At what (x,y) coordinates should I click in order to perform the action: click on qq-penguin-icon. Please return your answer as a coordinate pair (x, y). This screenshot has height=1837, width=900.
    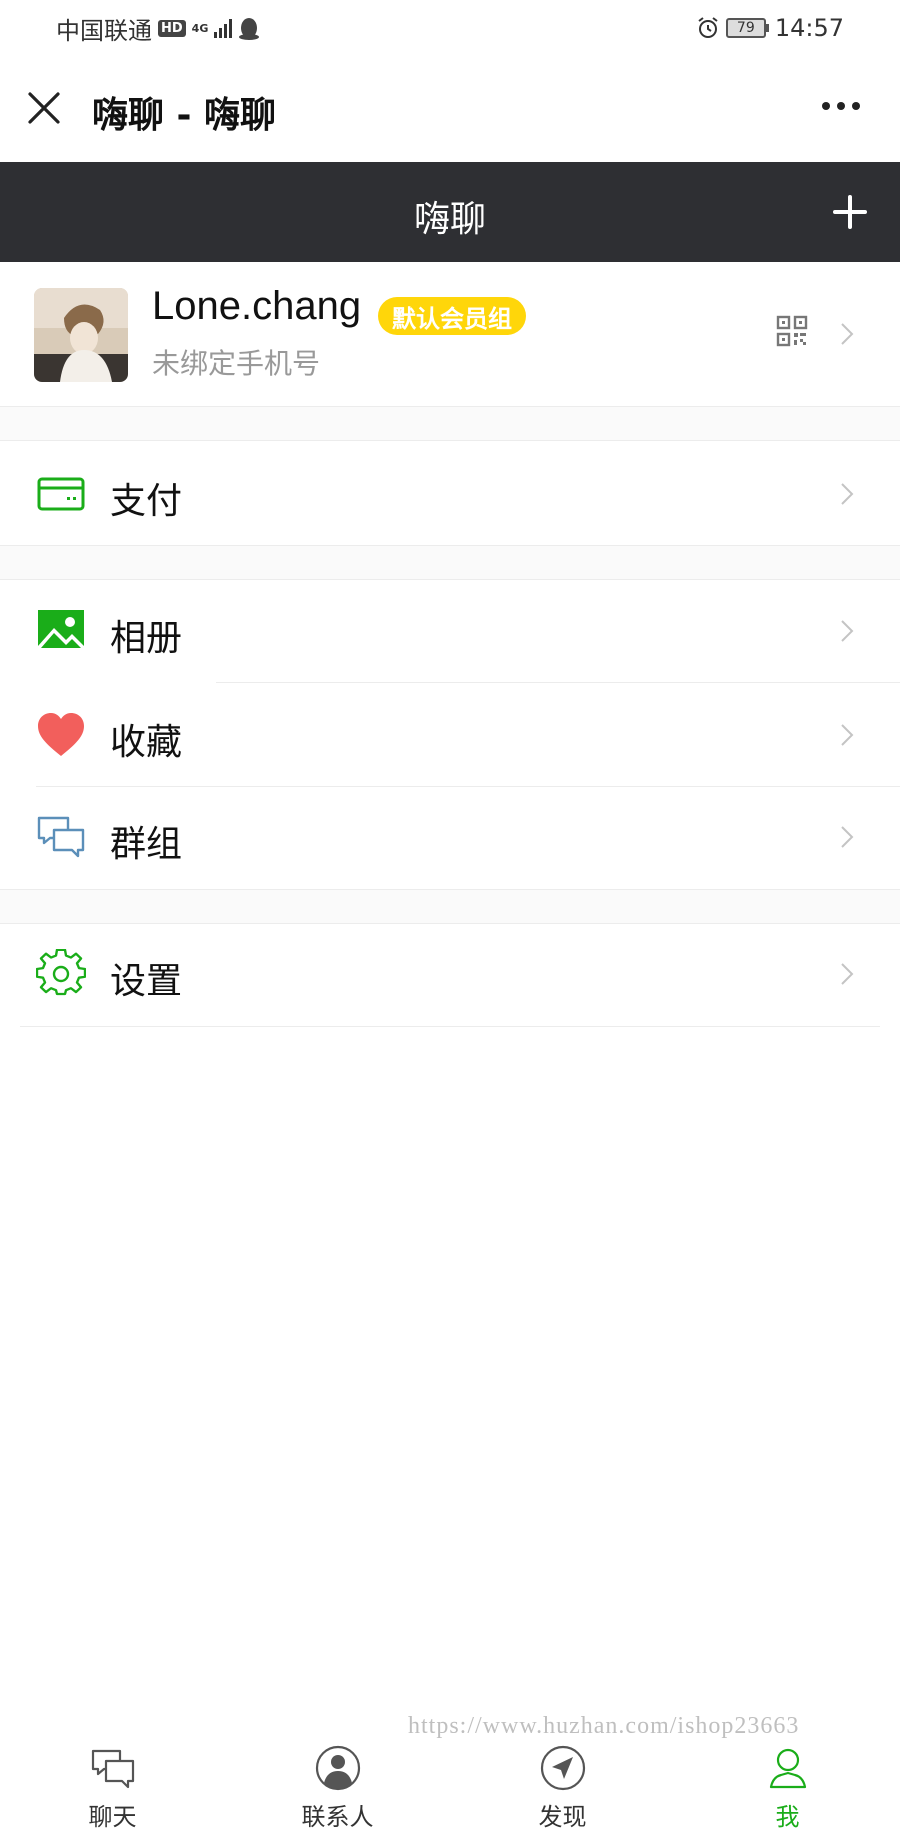
    Looking at the image, I should click on (249, 29).